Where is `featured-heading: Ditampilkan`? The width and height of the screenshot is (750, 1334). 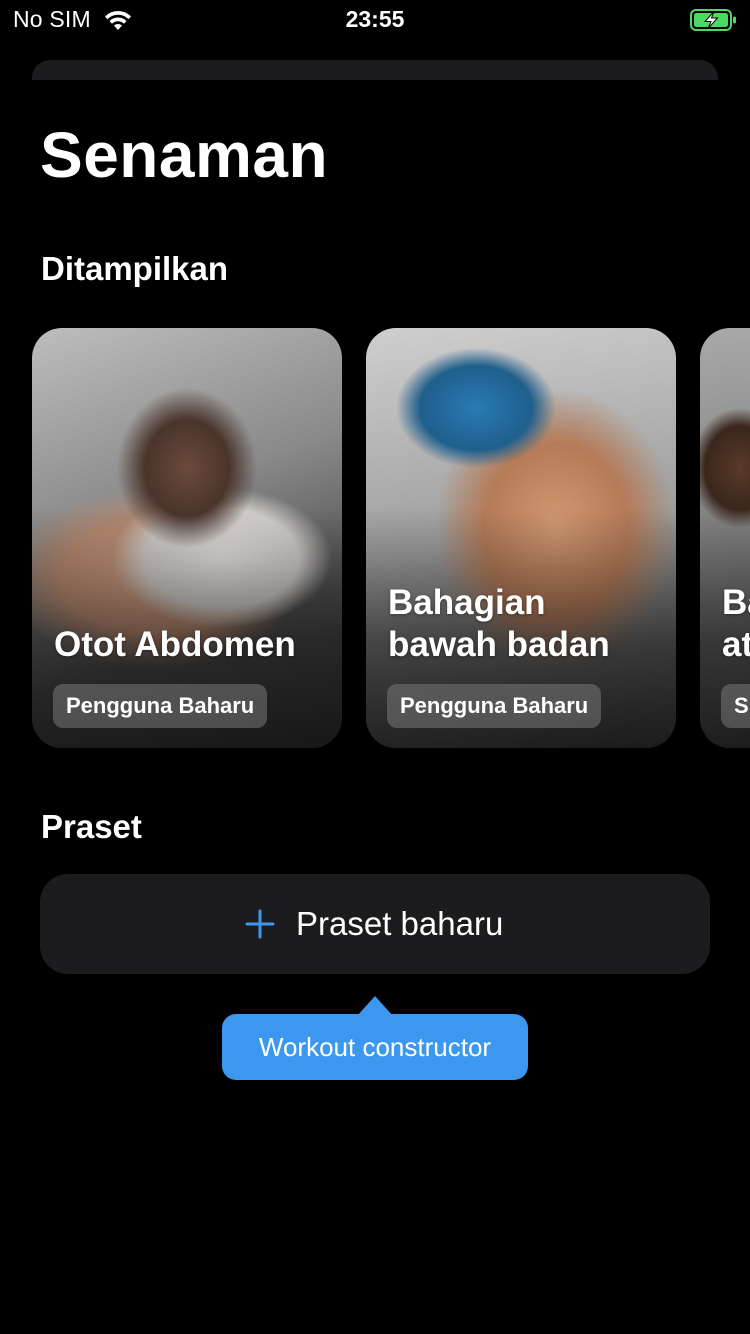
featured-heading: Ditampilkan is located at coordinates (135, 268).